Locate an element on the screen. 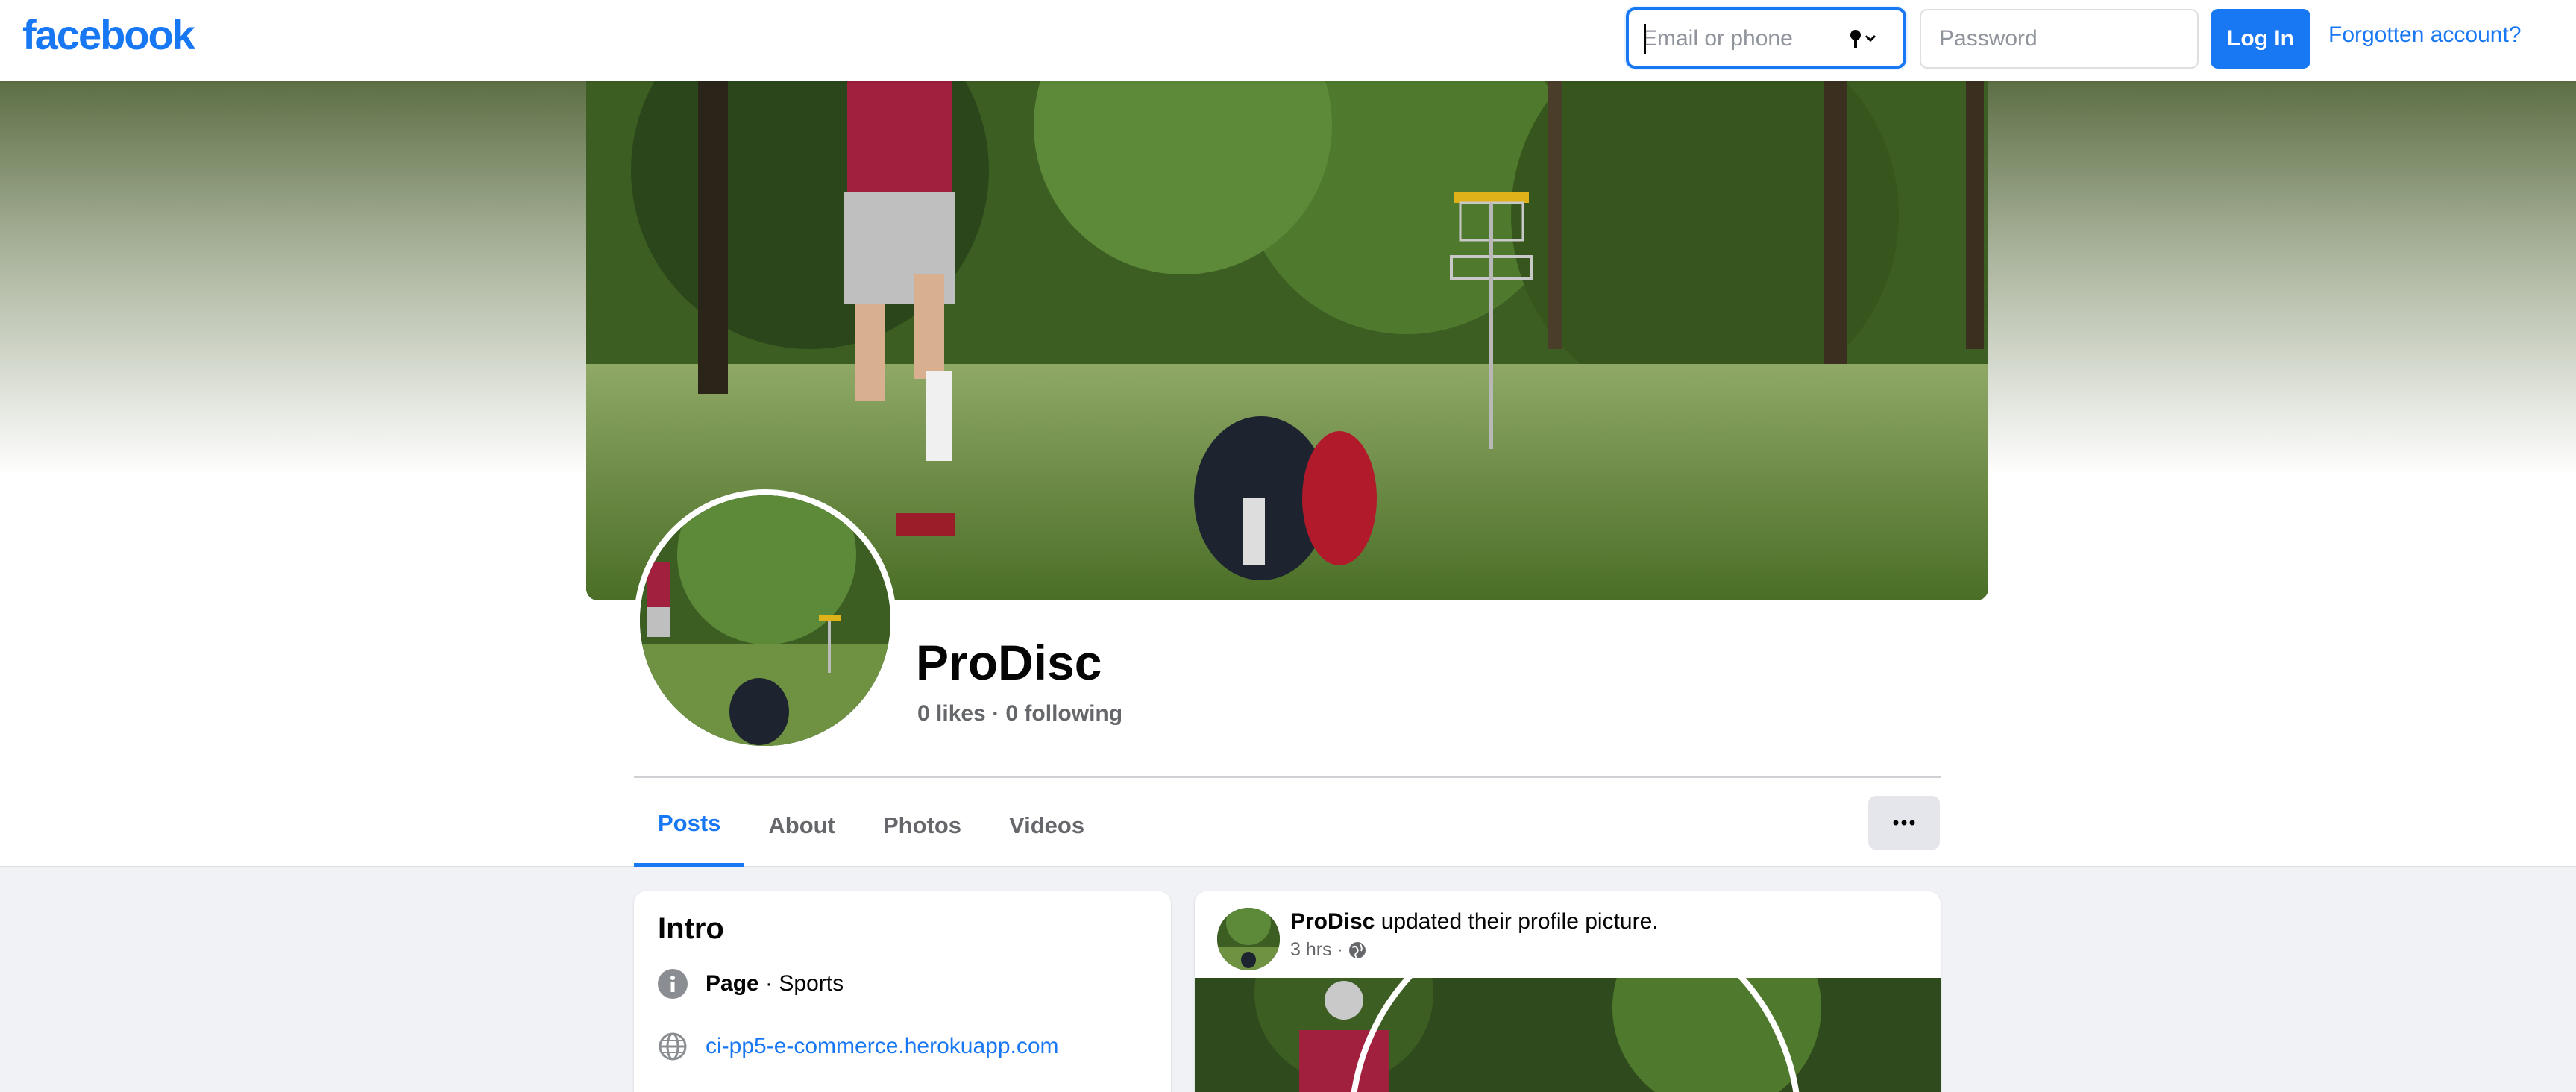 This screenshot has height=1092, width=2576. more-options-button is located at coordinates (1904, 823).